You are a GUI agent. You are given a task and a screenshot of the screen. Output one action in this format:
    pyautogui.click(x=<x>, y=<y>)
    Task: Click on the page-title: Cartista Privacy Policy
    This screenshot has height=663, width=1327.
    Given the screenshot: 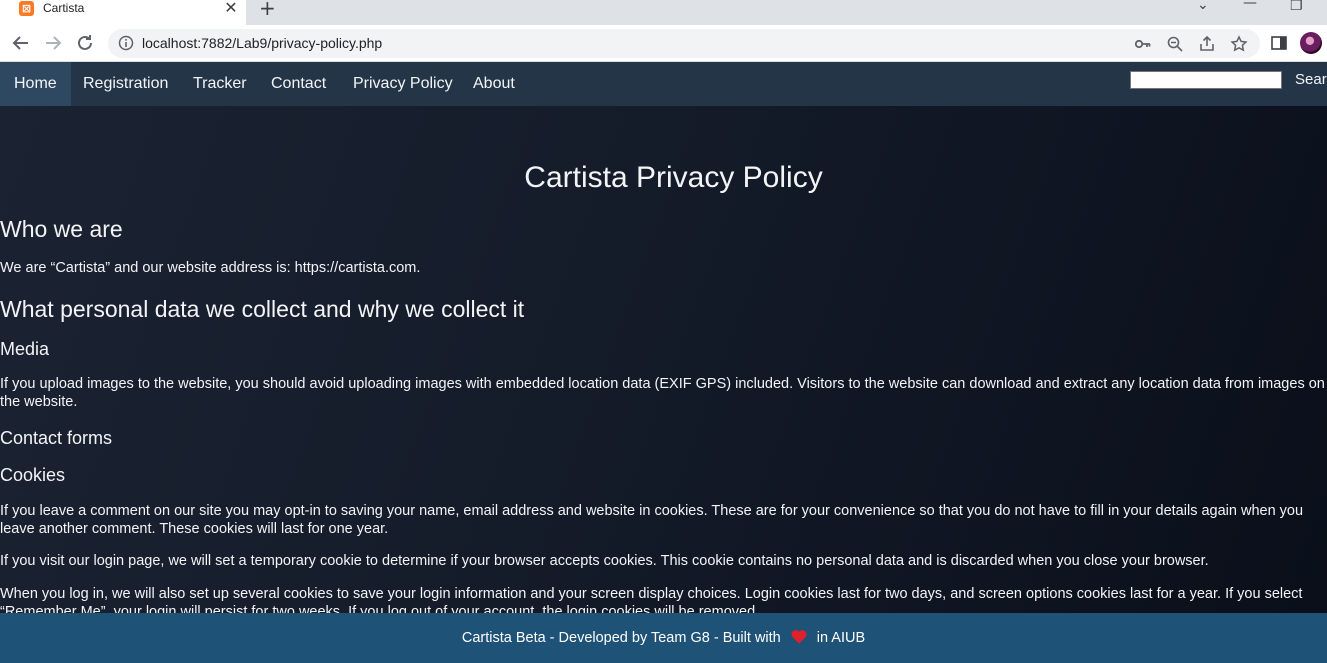 What is the action you would take?
    pyautogui.click(x=673, y=177)
    